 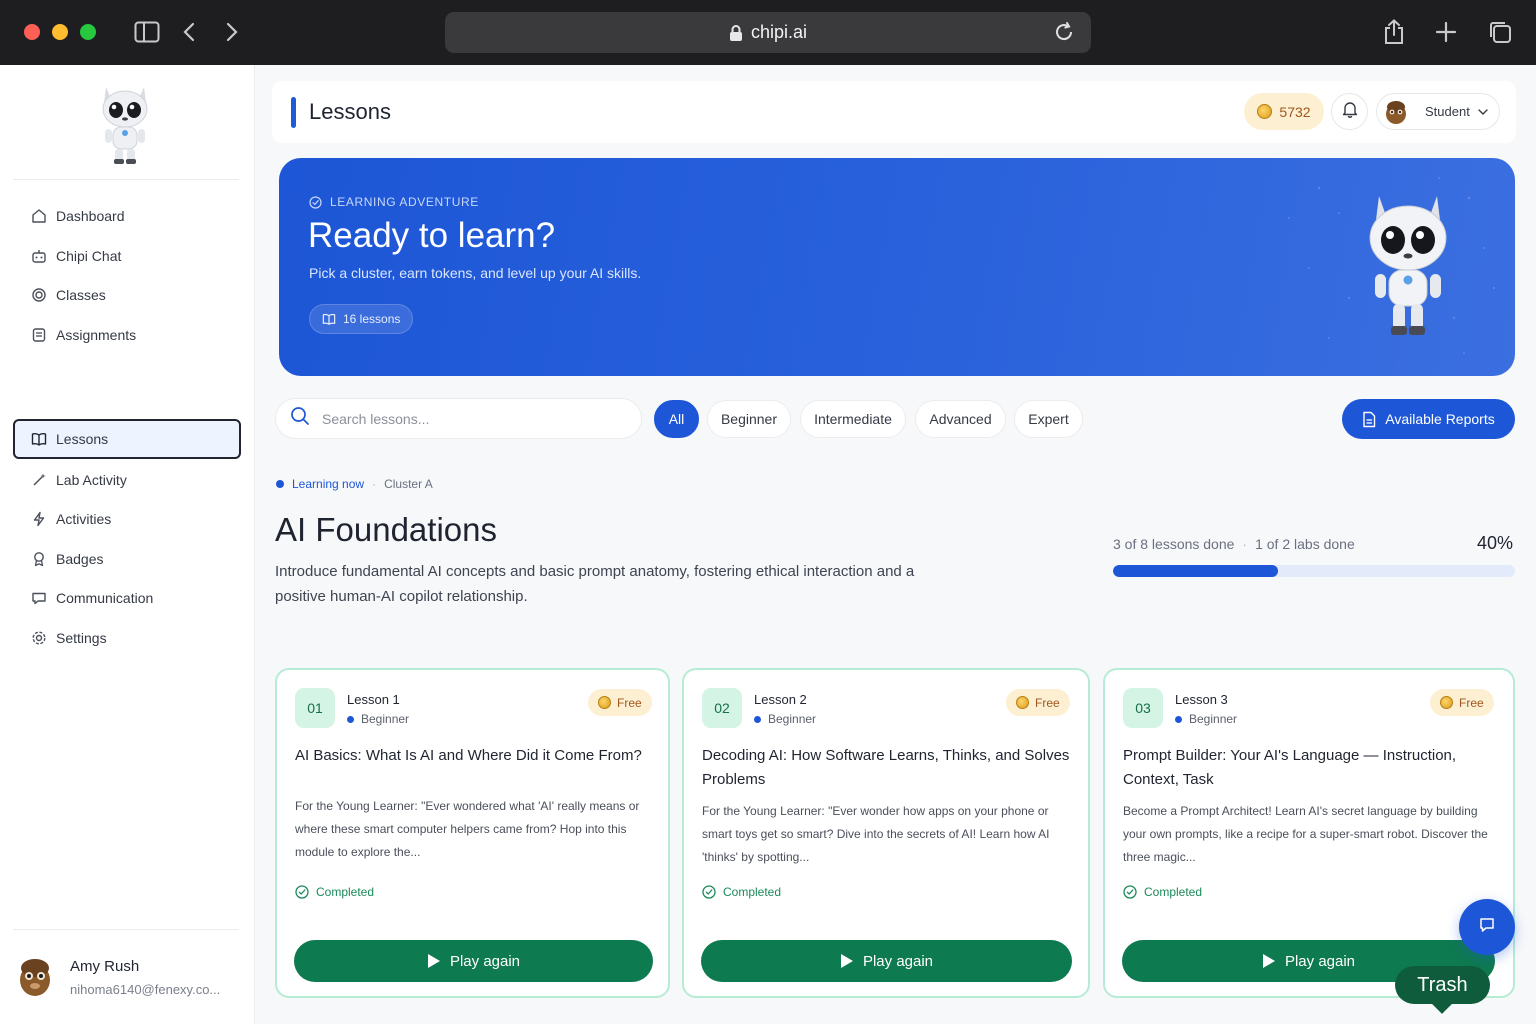 I want to click on filter-chip-all: All, so click(x=676, y=419).